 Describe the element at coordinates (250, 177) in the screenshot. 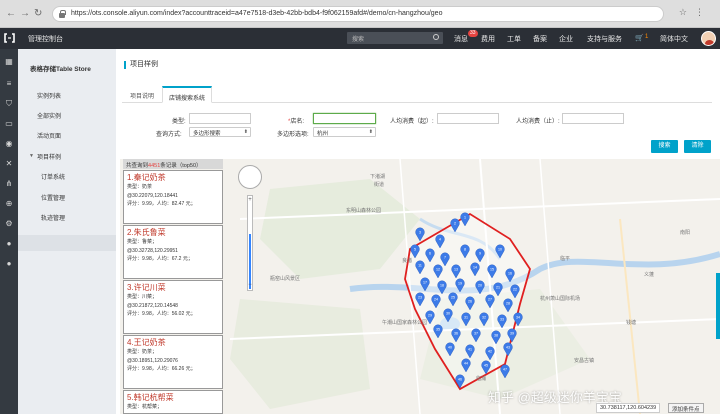

I see `map-pan-control` at that location.